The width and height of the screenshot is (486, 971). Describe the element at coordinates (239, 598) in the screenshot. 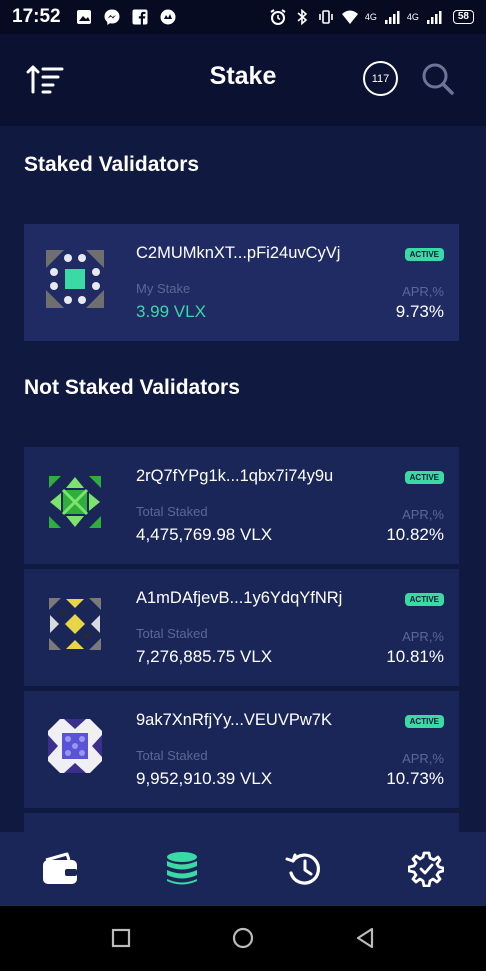

I see `validator-address: A1mDAfjevB...1y6YdqYfNRj` at that location.